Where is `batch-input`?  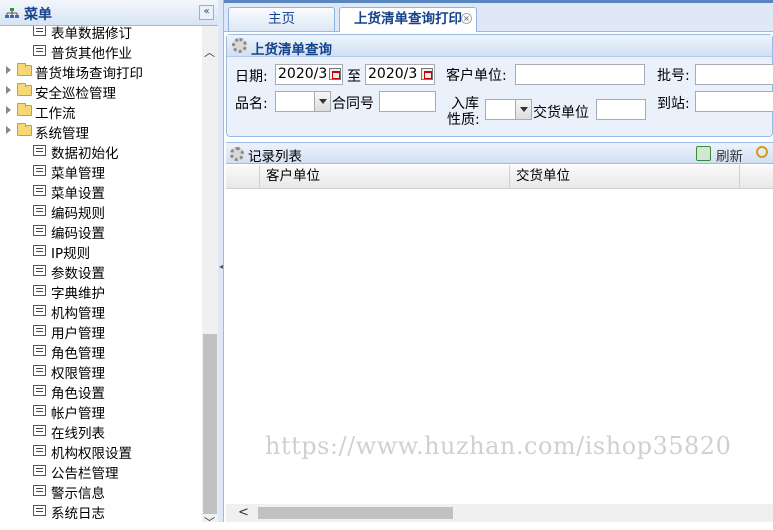
batch-input is located at coordinates (734, 74).